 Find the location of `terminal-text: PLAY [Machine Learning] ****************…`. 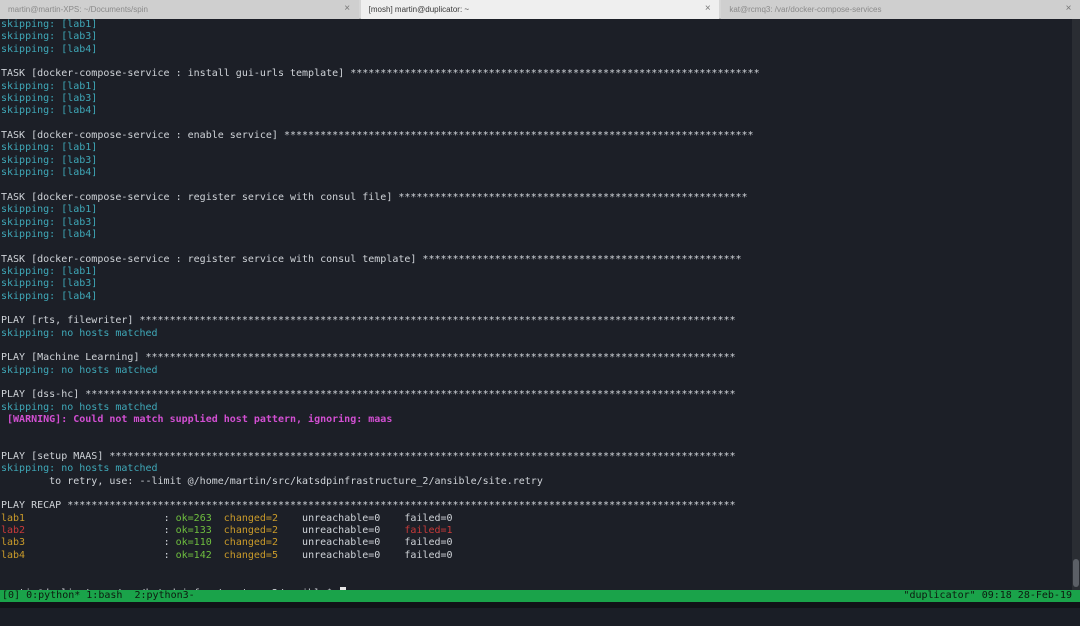

terminal-text: PLAY [Machine Learning] ****************… is located at coordinates (368, 358).